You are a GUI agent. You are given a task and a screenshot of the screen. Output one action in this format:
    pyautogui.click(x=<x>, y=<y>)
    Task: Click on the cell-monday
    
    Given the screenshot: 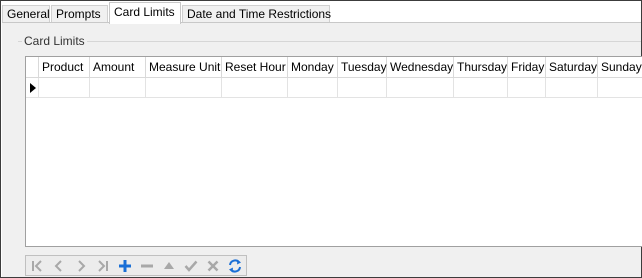 What is the action you would take?
    pyautogui.click(x=313, y=88)
    